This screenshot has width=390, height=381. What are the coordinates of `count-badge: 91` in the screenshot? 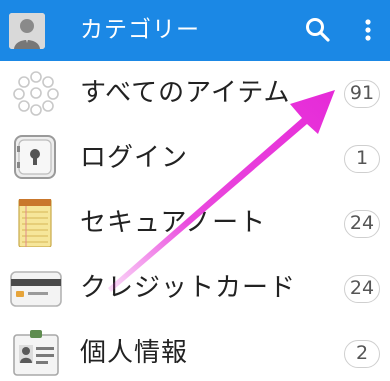 It's located at (362, 94).